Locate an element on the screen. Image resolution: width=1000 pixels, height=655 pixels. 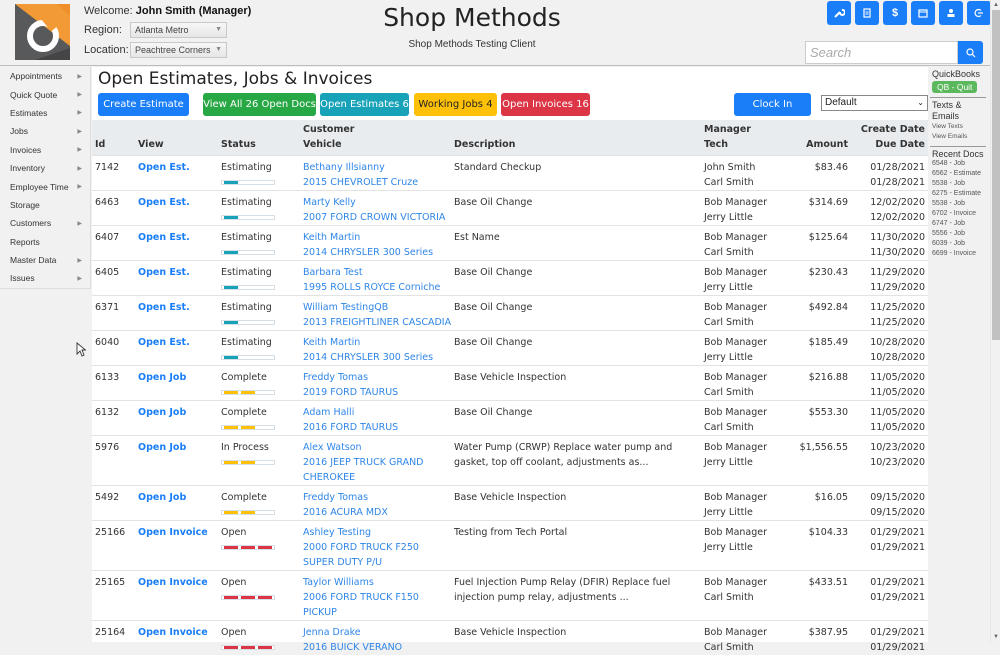
progress-segment is located at coordinates (248, 547).